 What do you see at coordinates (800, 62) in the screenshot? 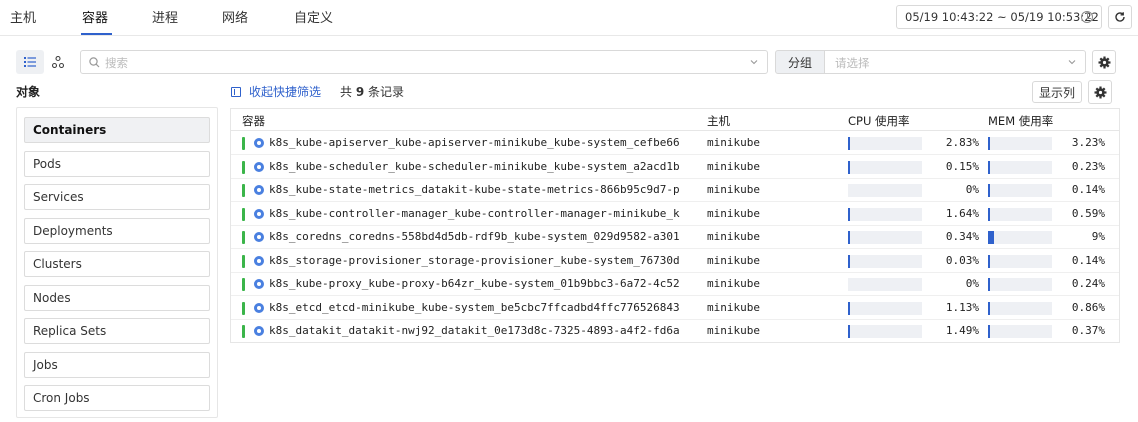
I see `group-label: 分组` at bounding box center [800, 62].